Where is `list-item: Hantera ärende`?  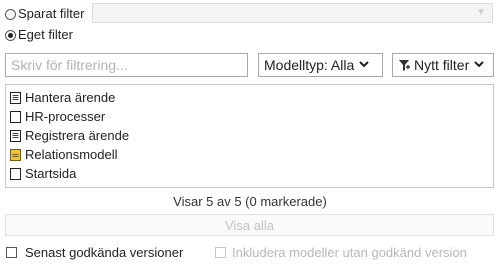 list-item: Hantera ärende is located at coordinates (249, 97).